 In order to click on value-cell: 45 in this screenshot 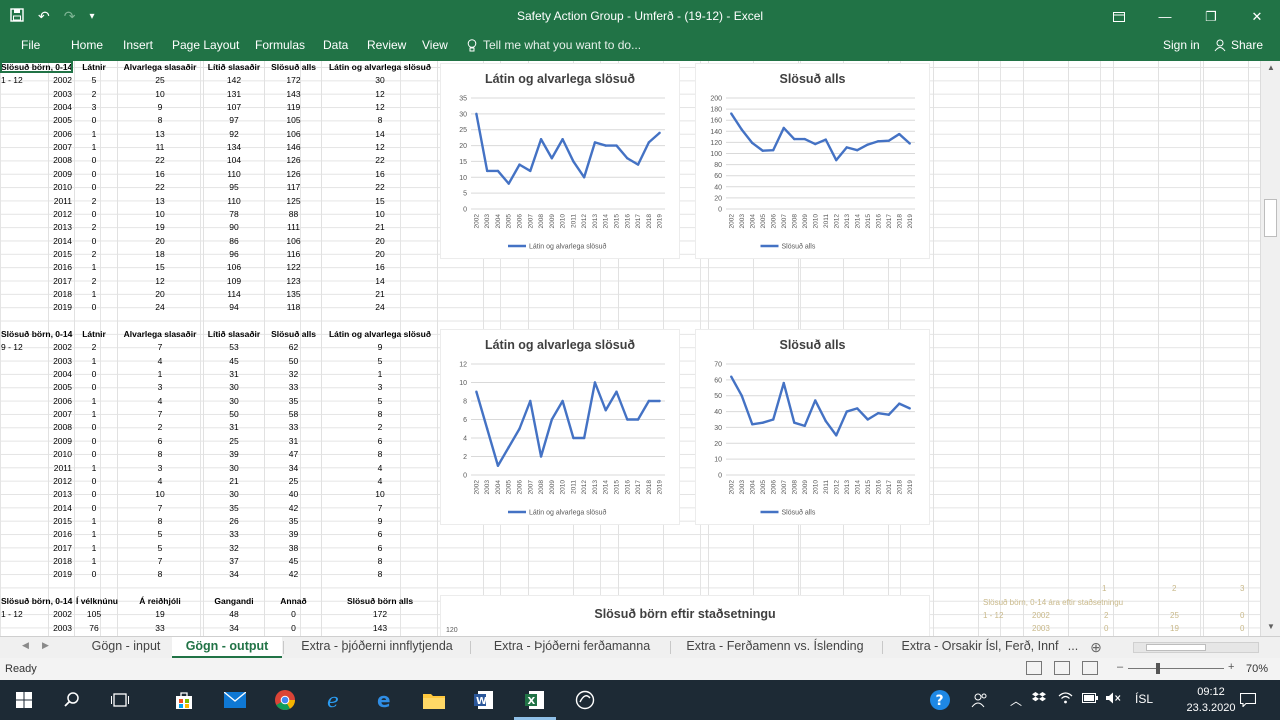, I will do `click(234, 361)`.